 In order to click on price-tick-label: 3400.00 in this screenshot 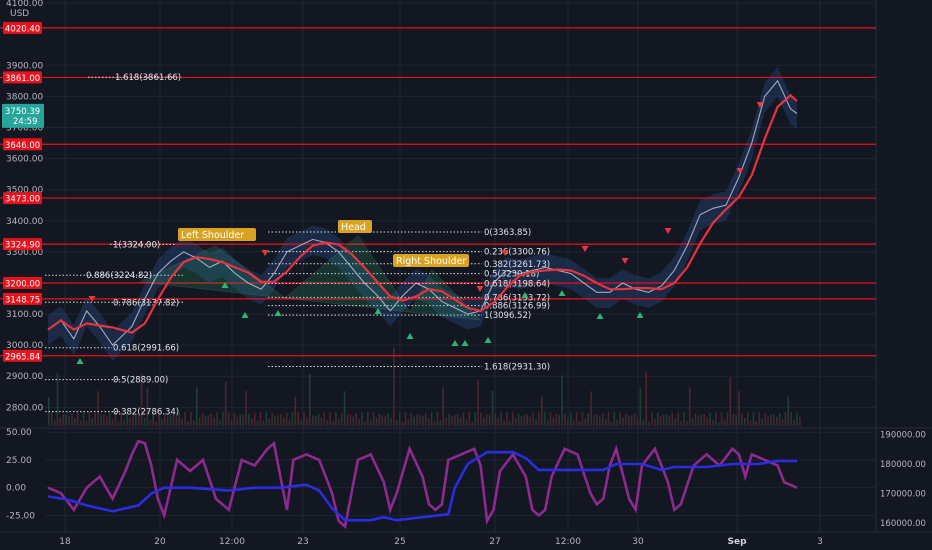, I will do `click(24, 222)`.